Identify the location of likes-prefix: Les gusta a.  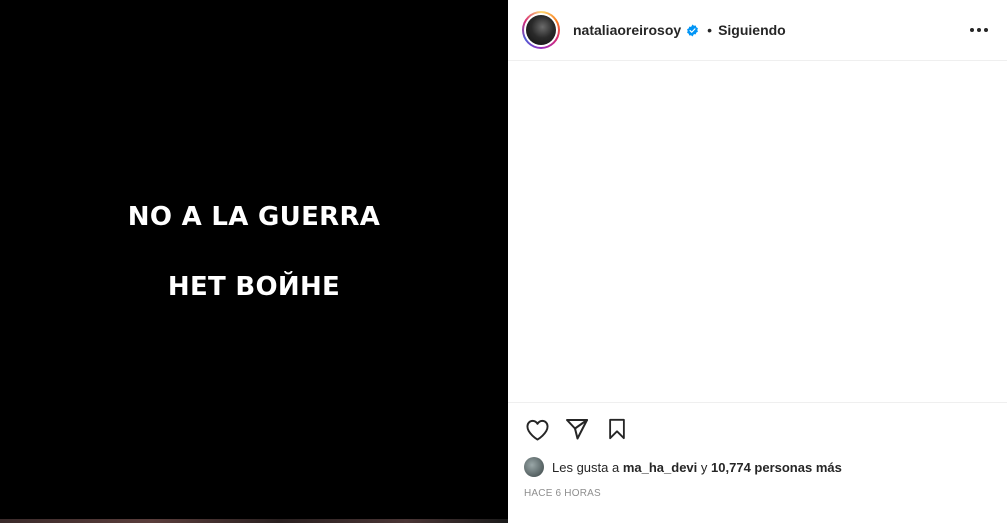
(586, 467).